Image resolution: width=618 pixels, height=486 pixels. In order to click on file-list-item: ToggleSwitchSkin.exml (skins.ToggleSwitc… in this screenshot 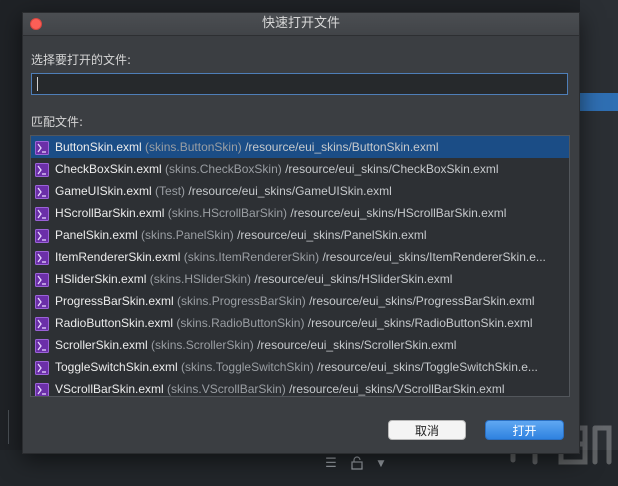, I will do `click(300, 367)`.